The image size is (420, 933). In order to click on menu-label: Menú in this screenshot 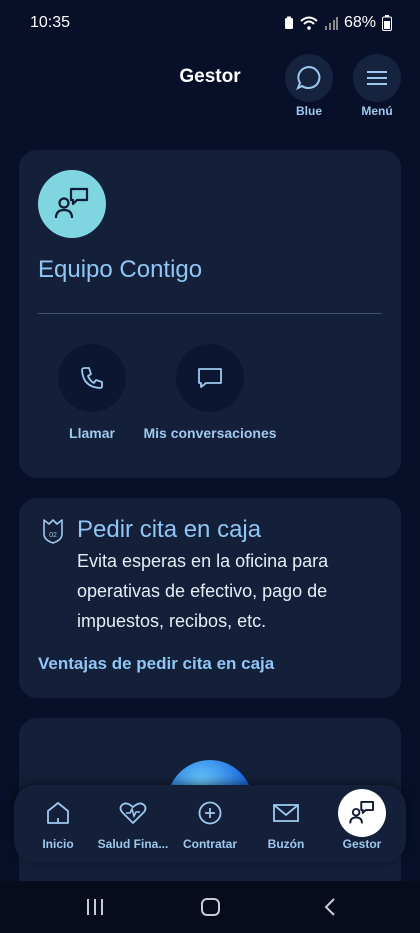, I will do `click(377, 111)`.